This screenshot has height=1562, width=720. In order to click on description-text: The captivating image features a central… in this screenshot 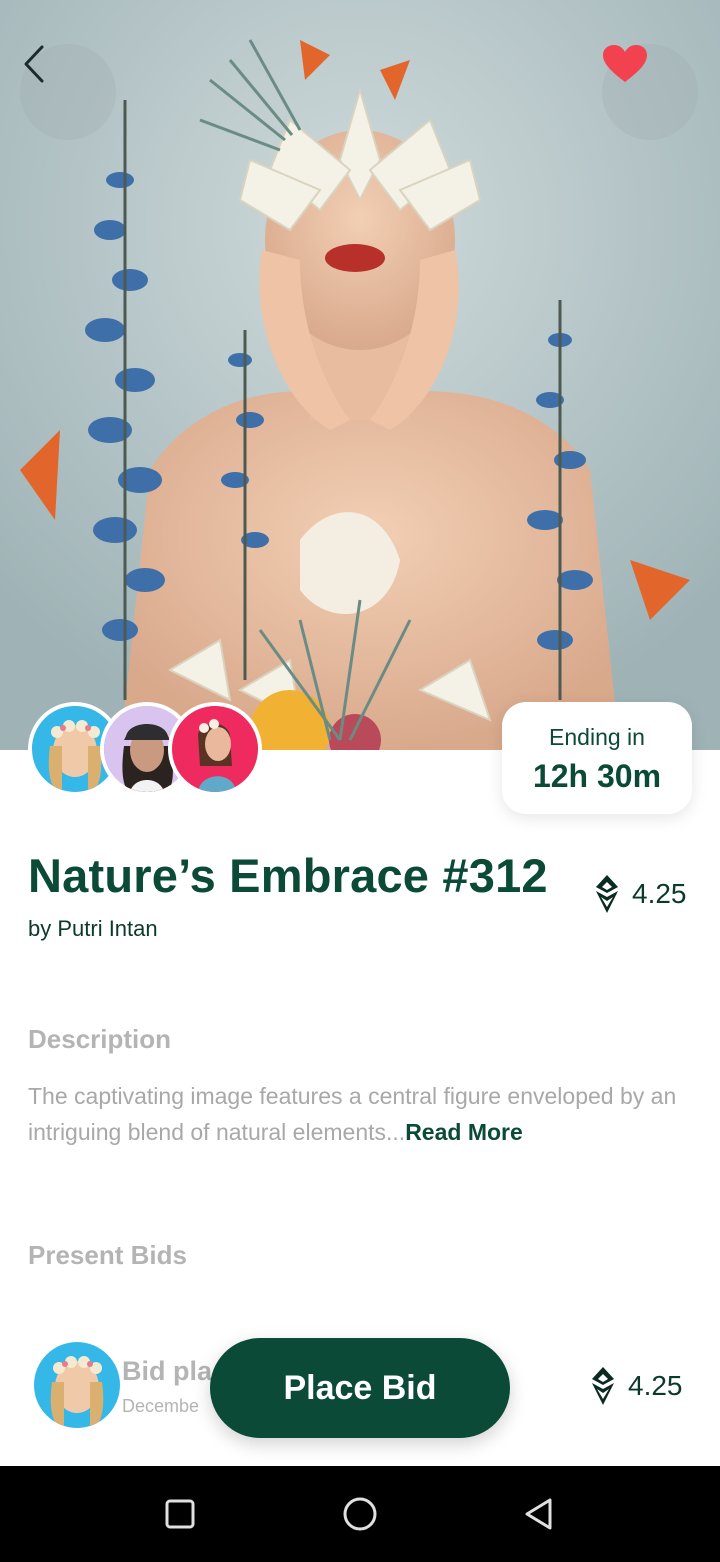, I will do `click(364, 1114)`.